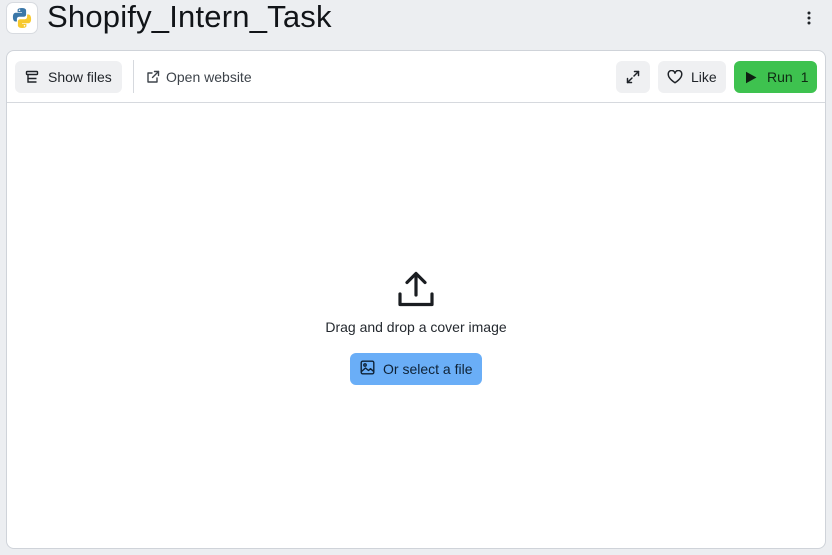 This screenshot has height=555, width=832. What do you see at coordinates (22, 18) in the screenshot?
I see `python-logo-icon` at bounding box center [22, 18].